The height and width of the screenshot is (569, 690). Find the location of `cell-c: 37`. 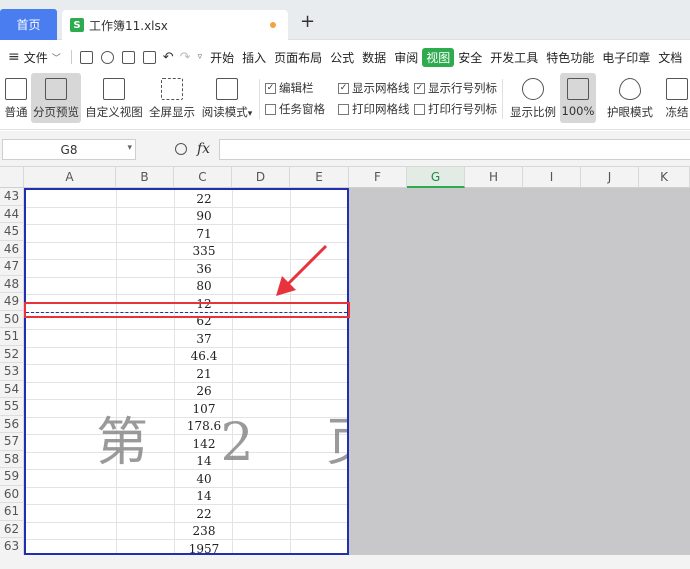

cell-c: 37 is located at coordinates (204, 339).